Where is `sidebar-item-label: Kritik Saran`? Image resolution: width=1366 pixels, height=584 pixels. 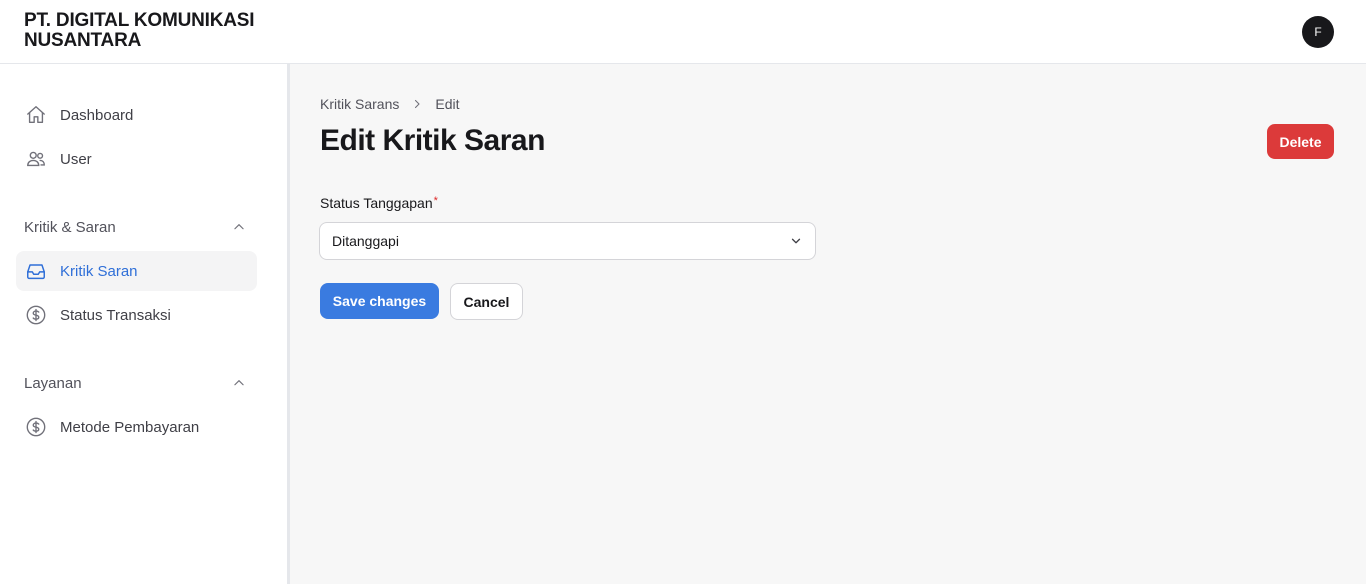
sidebar-item-label: Kritik Saran is located at coordinates (99, 271).